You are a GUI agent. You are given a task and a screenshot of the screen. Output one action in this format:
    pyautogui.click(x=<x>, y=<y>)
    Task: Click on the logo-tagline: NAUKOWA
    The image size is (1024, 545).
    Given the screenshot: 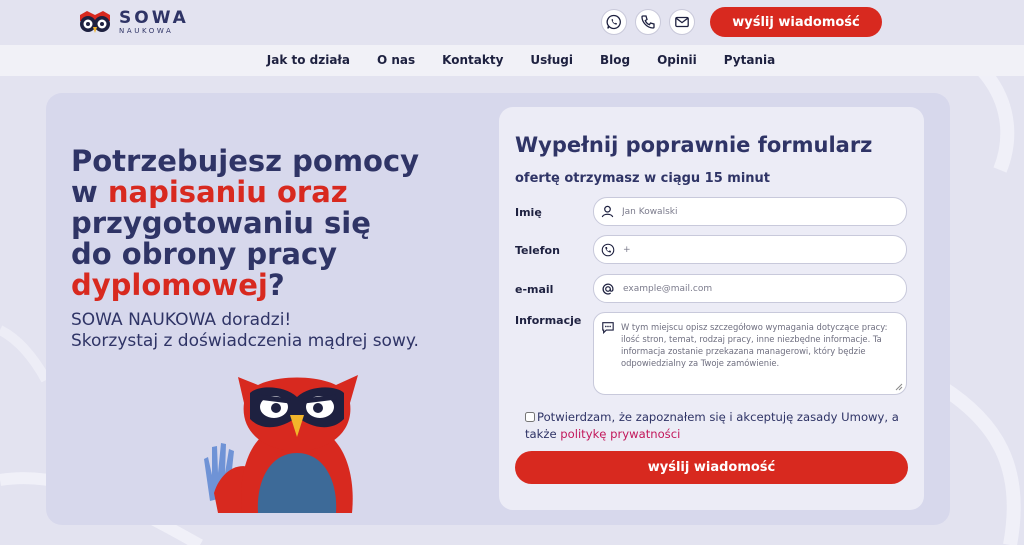 What is the action you would take?
    pyautogui.click(x=146, y=30)
    